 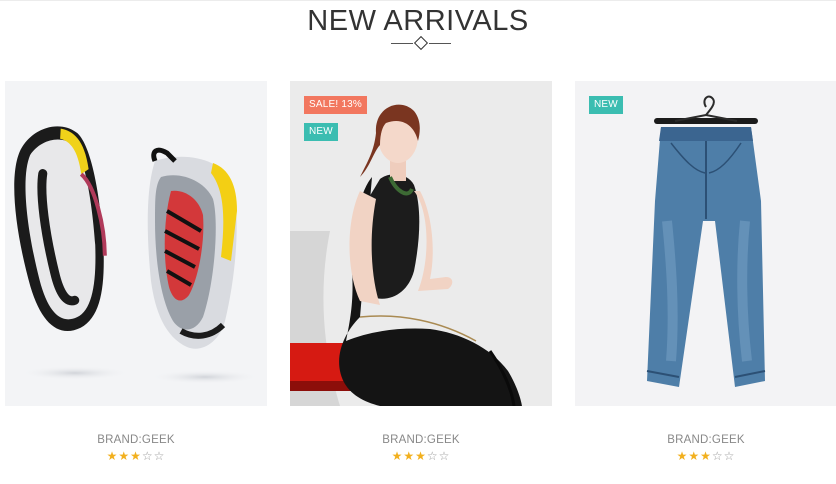 I want to click on diamond-icon, so click(x=421, y=43).